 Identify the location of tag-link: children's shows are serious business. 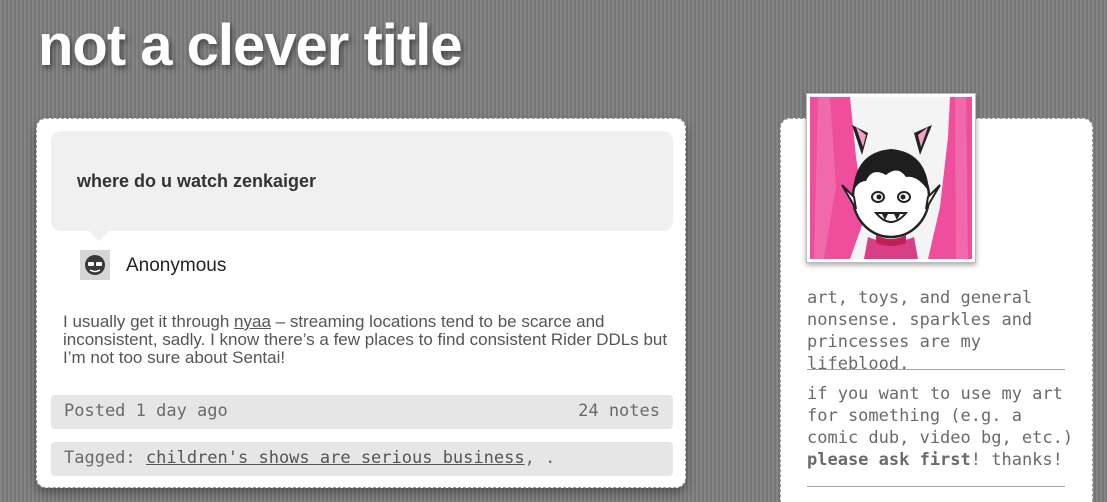
(335, 458).